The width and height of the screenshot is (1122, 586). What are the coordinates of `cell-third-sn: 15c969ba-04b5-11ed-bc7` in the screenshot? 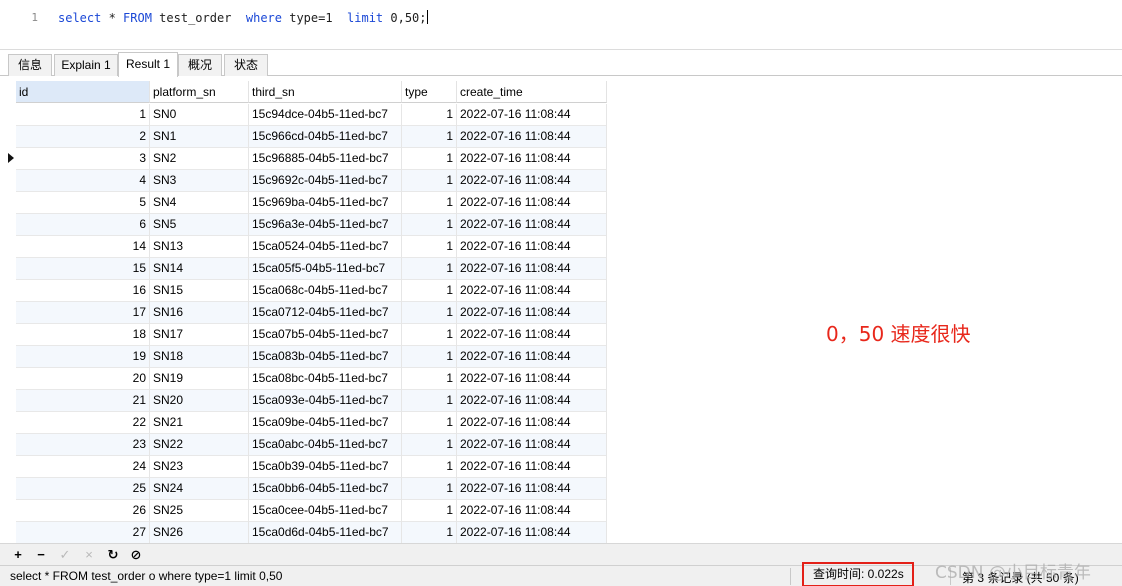 It's located at (325, 203).